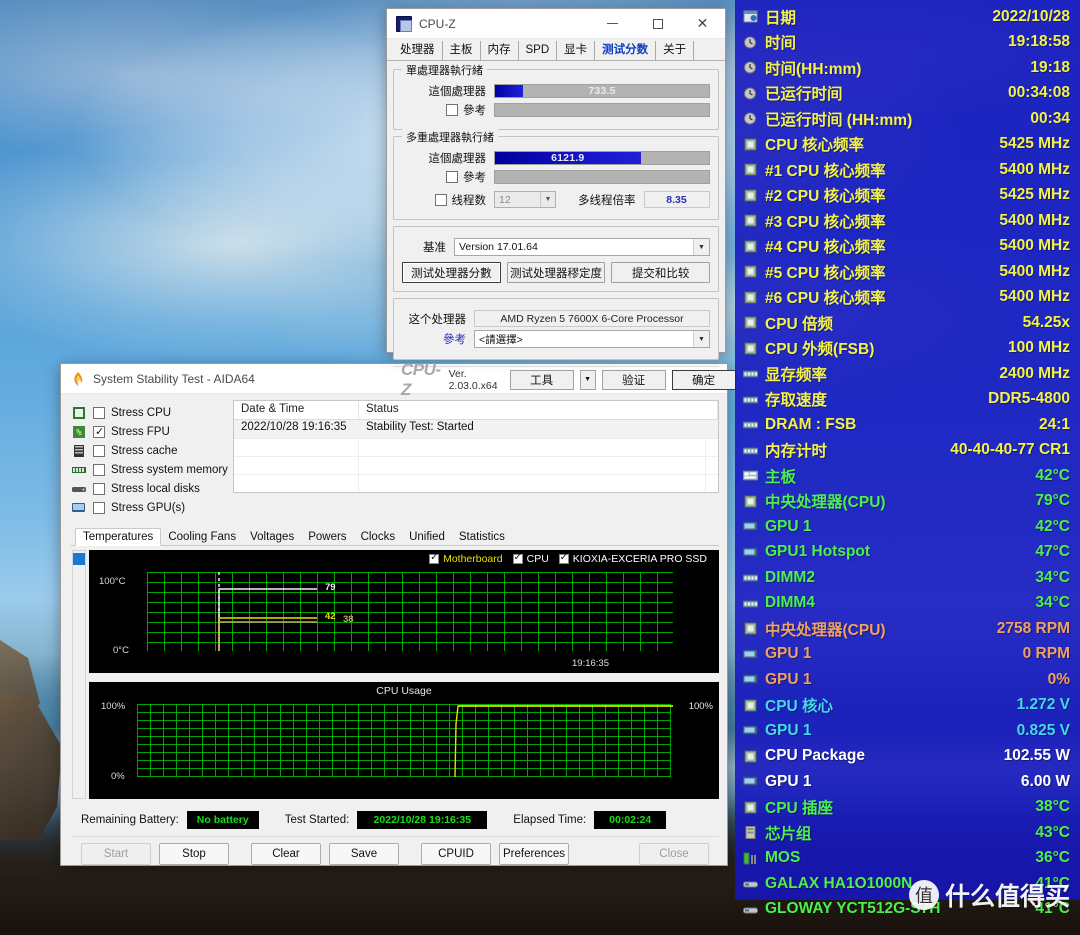  What do you see at coordinates (364, 853) in the screenshot?
I see `save-button: Save` at bounding box center [364, 853].